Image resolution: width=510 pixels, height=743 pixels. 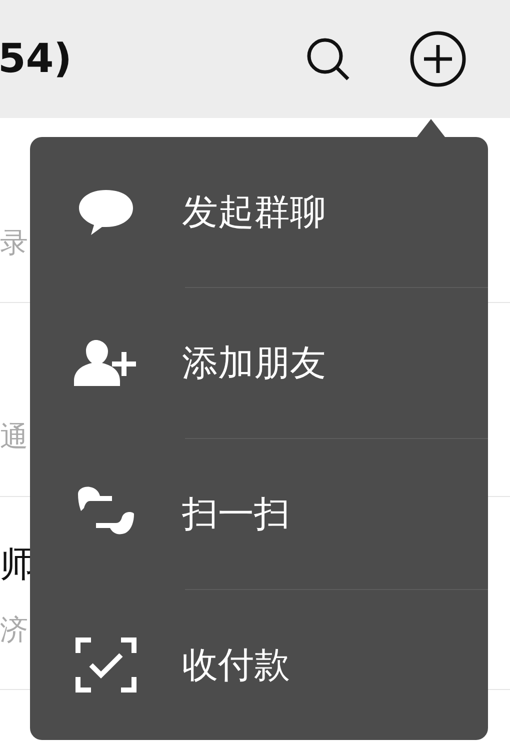 I want to click on chat-preview: 录, so click(x=14, y=243).